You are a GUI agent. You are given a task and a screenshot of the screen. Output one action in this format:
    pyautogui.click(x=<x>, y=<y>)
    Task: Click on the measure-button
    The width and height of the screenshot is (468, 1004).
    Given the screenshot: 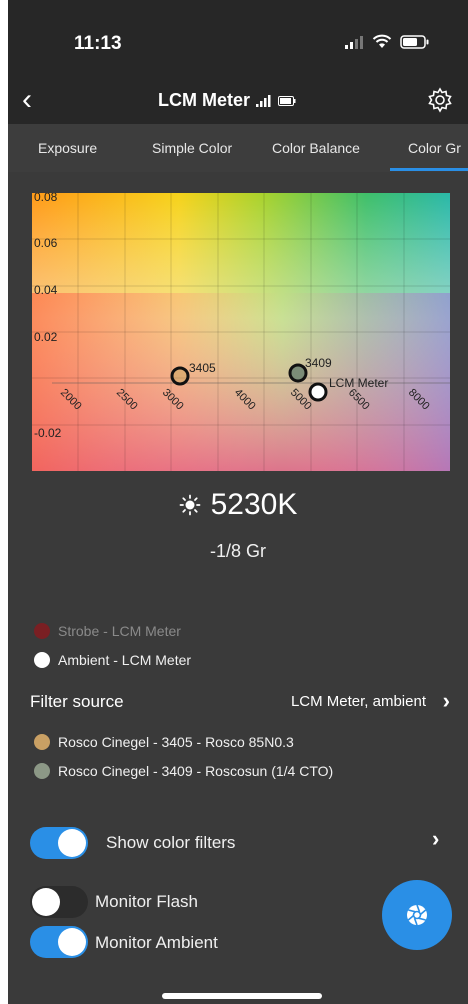 What is the action you would take?
    pyautogui.click(x=417, y=915)
    